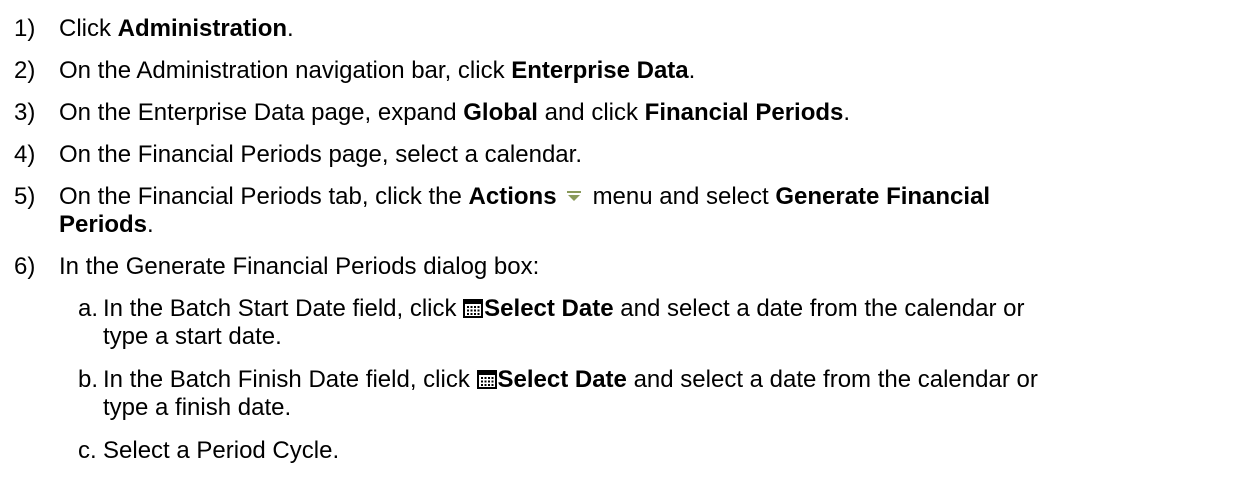 The height and width of the screenshot is (481, 1257). Describe the element at coordinates (261, 112) in the screenshot. I see `step-text: On the Enterprise Data page, expand` at that location.